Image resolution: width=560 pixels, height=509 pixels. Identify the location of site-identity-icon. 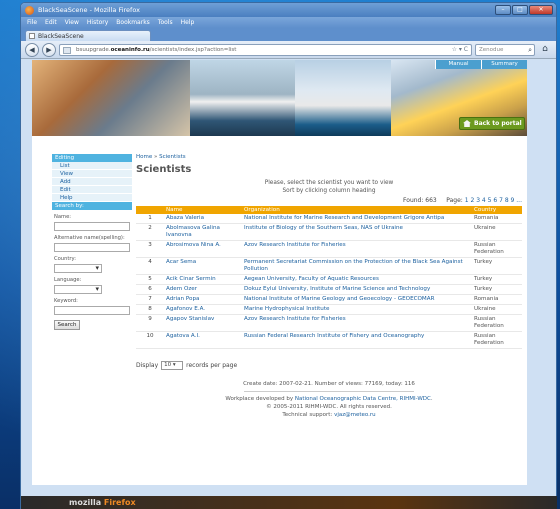
(67, 50).